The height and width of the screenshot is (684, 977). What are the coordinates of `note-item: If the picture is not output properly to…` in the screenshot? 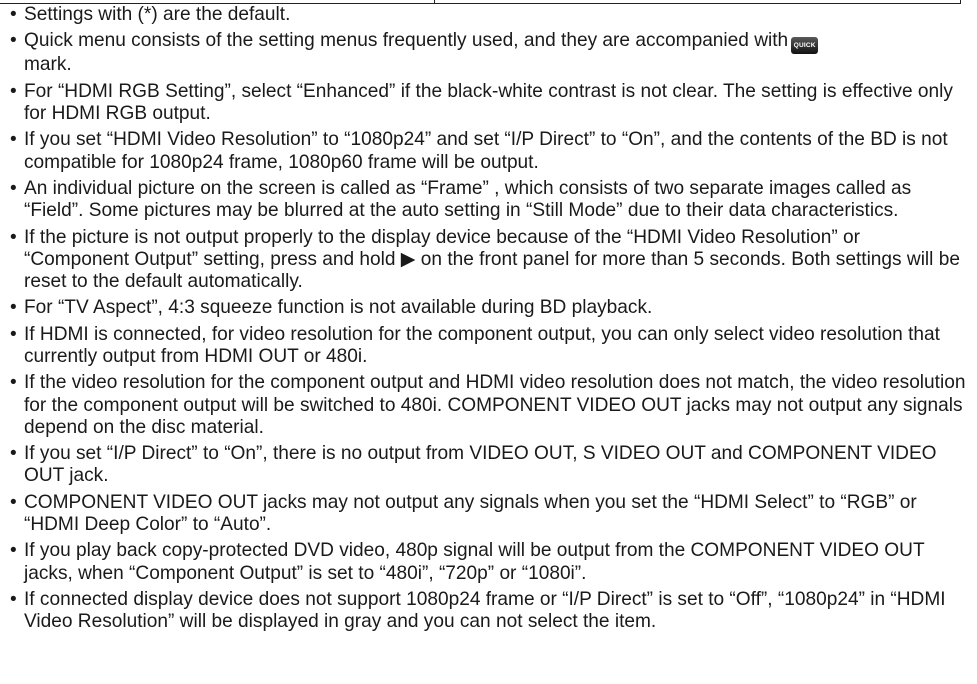 It's located at (489, 260).